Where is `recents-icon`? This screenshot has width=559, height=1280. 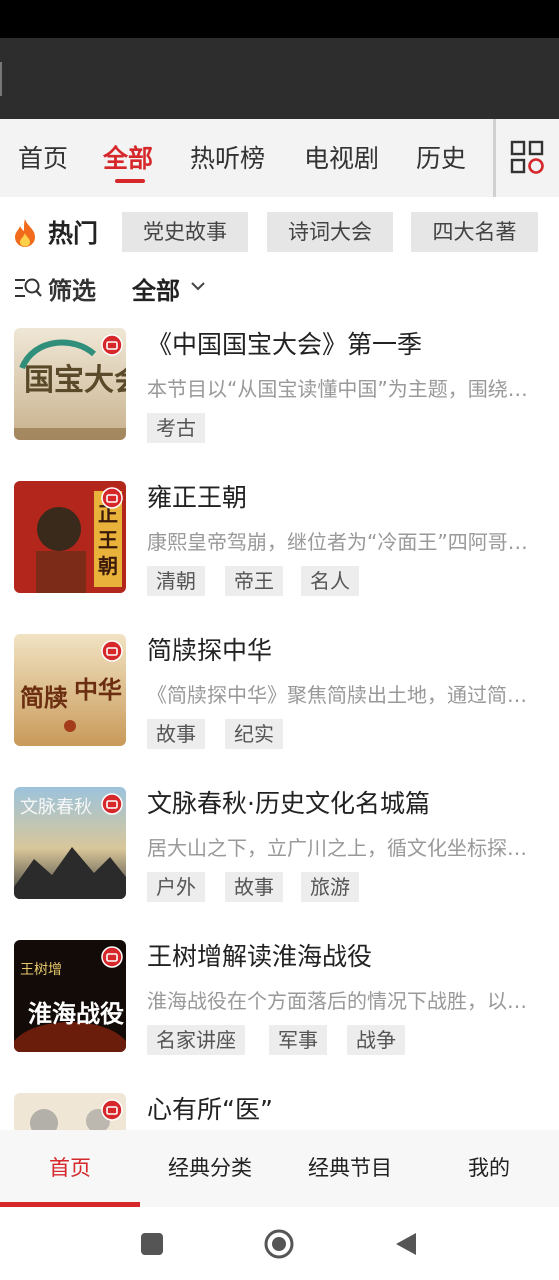
recents-icon is located at coordinates (152, 1244).